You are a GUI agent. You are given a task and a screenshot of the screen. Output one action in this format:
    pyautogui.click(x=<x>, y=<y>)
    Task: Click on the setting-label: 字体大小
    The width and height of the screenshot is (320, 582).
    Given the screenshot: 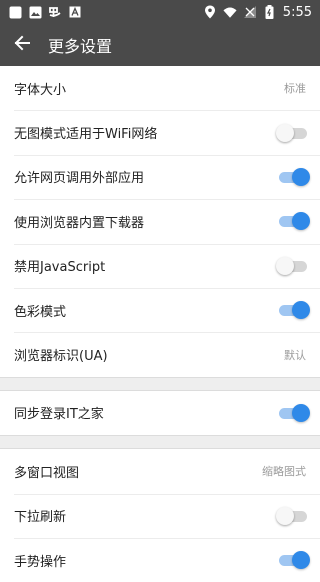 What is the action you would take?
    pyautogui.click(x=40, y=90)
    